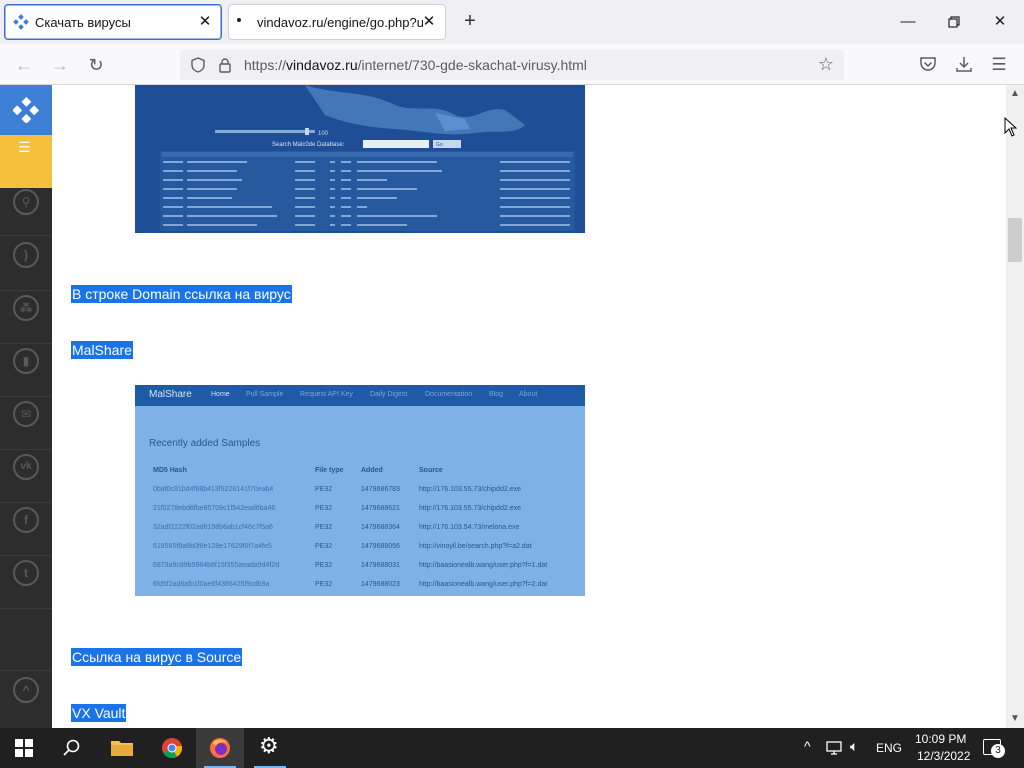 The height and width of the screenshot is (768, 1024). What do you see at coordinates (337, 22) in the screenshot?
I see `tab-second: vindavoz.ru/engine/go.php?url= ✕` at bounding box center [337, 22].